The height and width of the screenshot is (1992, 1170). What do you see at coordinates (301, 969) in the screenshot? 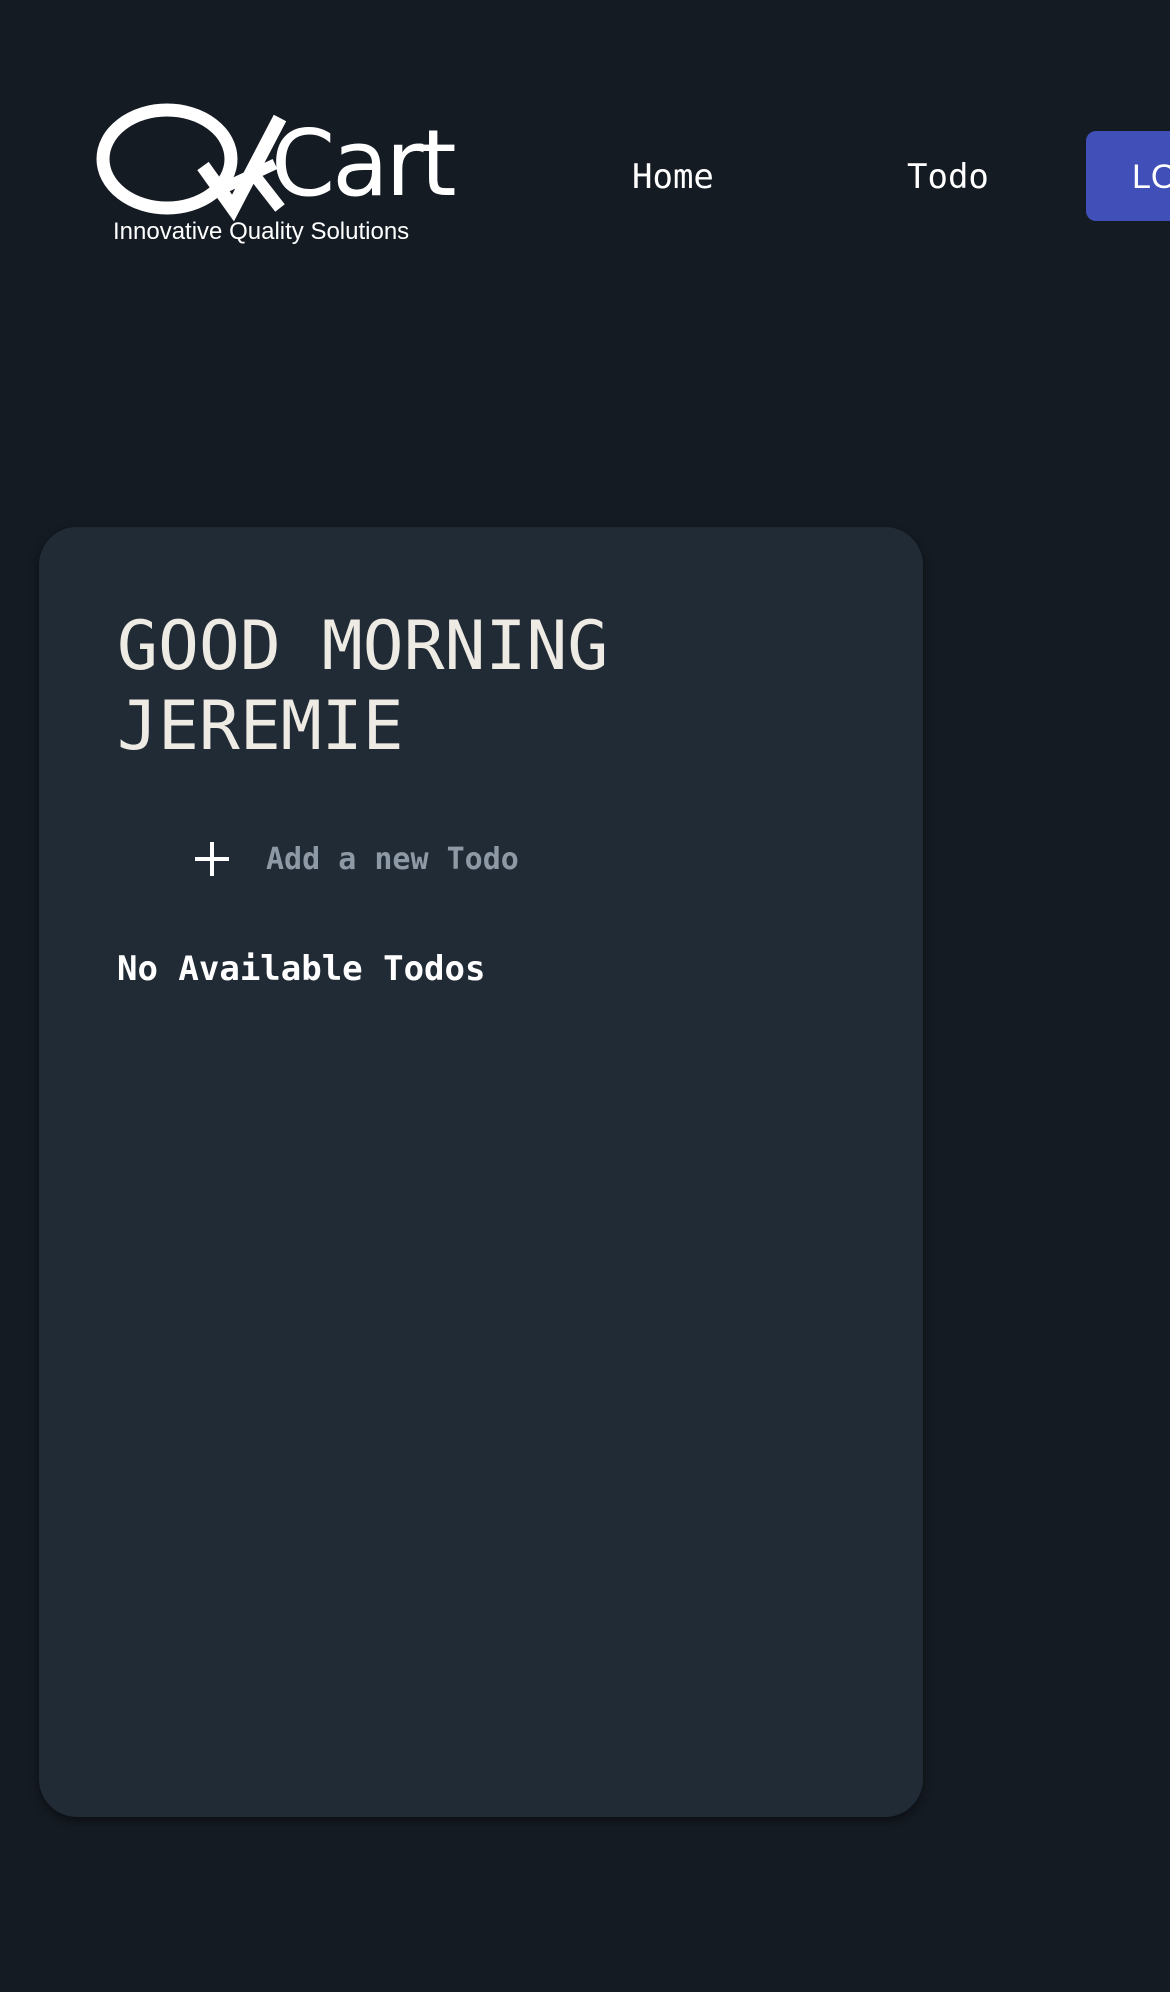
I see `empty-todos-message: No Available Todos` at bounding box center [301, 969].